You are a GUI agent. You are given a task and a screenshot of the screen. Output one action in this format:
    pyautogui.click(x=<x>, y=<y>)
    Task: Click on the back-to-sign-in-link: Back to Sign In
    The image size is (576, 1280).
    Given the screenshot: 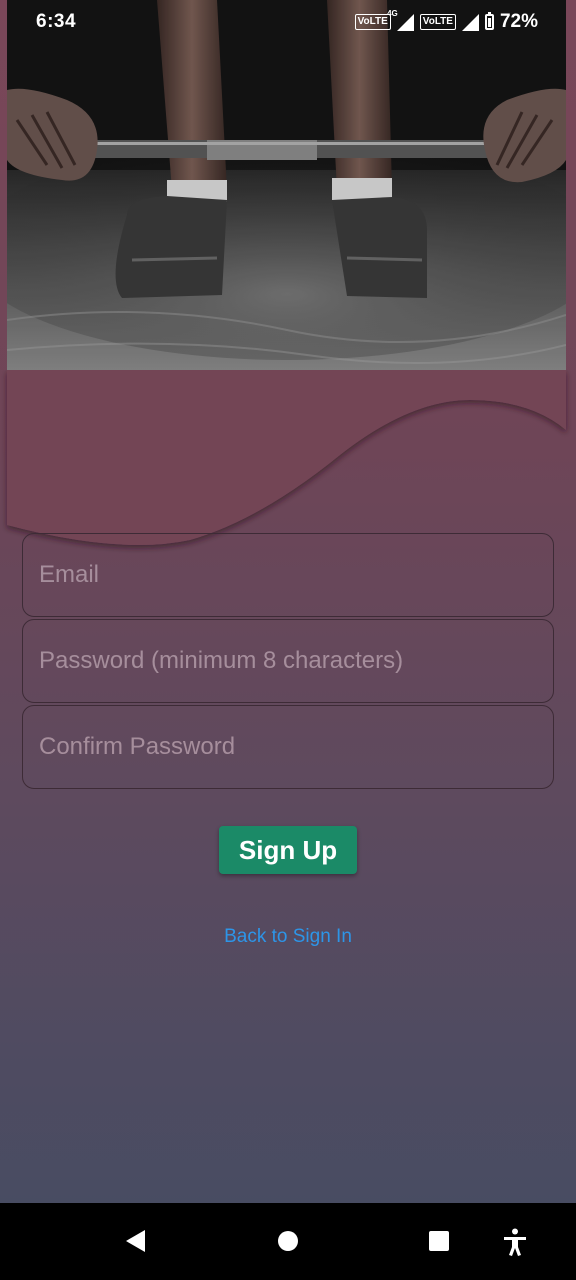 What is the action you would take?
    pyautogui.click(x=288, y=937)
    